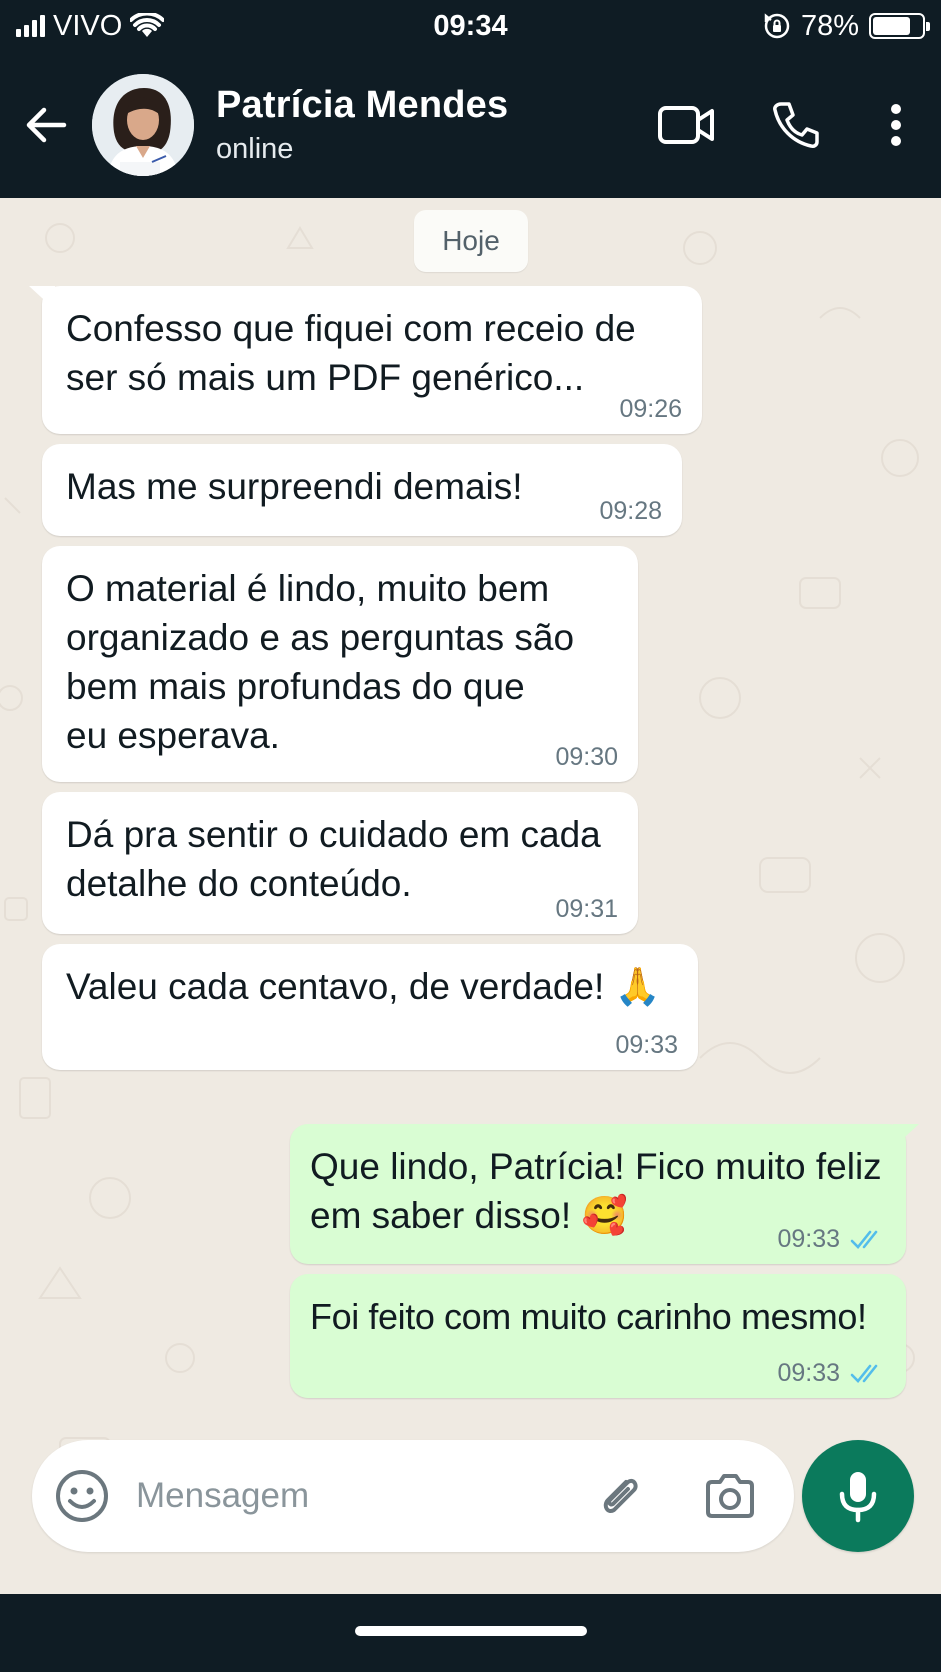 Image resolution: width=941 pixels, height=1672 pixels. I want to click on status-right: 78%, so click(846, 26).